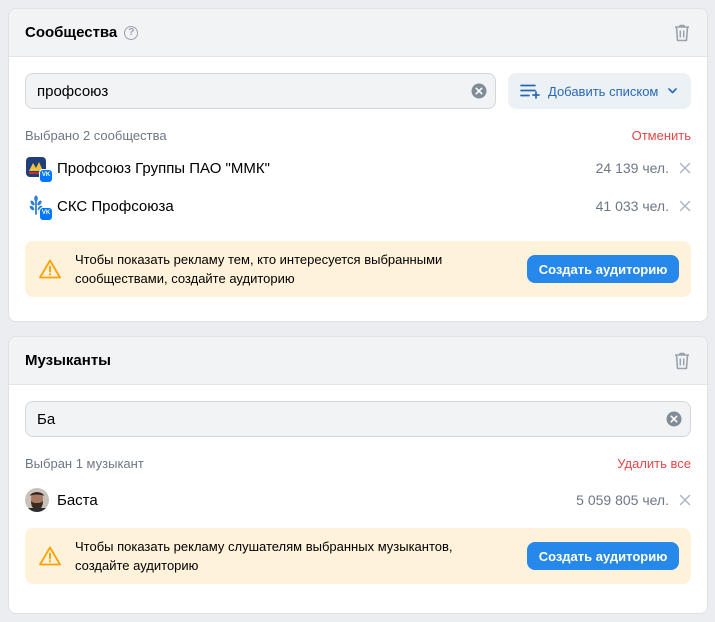 This screenshot has height=622, width=715. What do you see at coordinates (632, 168) in the screenshot?
I see `item-count: 24 139 чел.` at bounding box center [632, 168].